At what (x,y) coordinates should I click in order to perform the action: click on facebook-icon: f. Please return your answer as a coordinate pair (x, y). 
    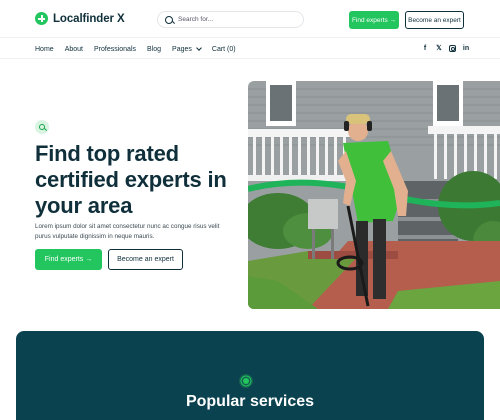
    Looking at the image, I should click on (425, 48).